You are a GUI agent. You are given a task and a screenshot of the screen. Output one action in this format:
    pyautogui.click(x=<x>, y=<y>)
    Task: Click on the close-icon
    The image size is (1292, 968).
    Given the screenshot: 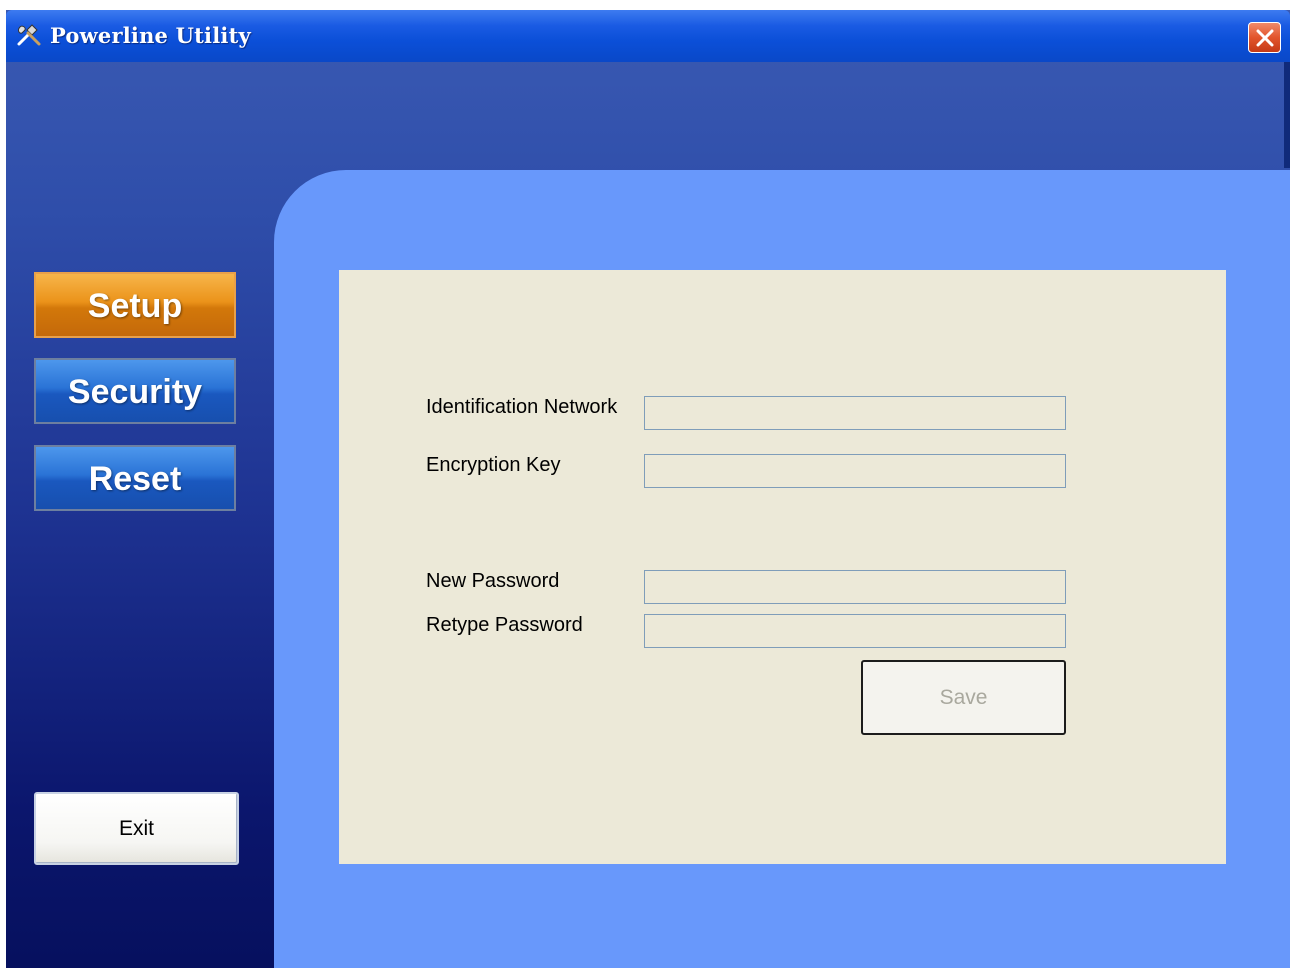 What is the action you would take?
    pyautogui.click(x=1265, y=38)
    